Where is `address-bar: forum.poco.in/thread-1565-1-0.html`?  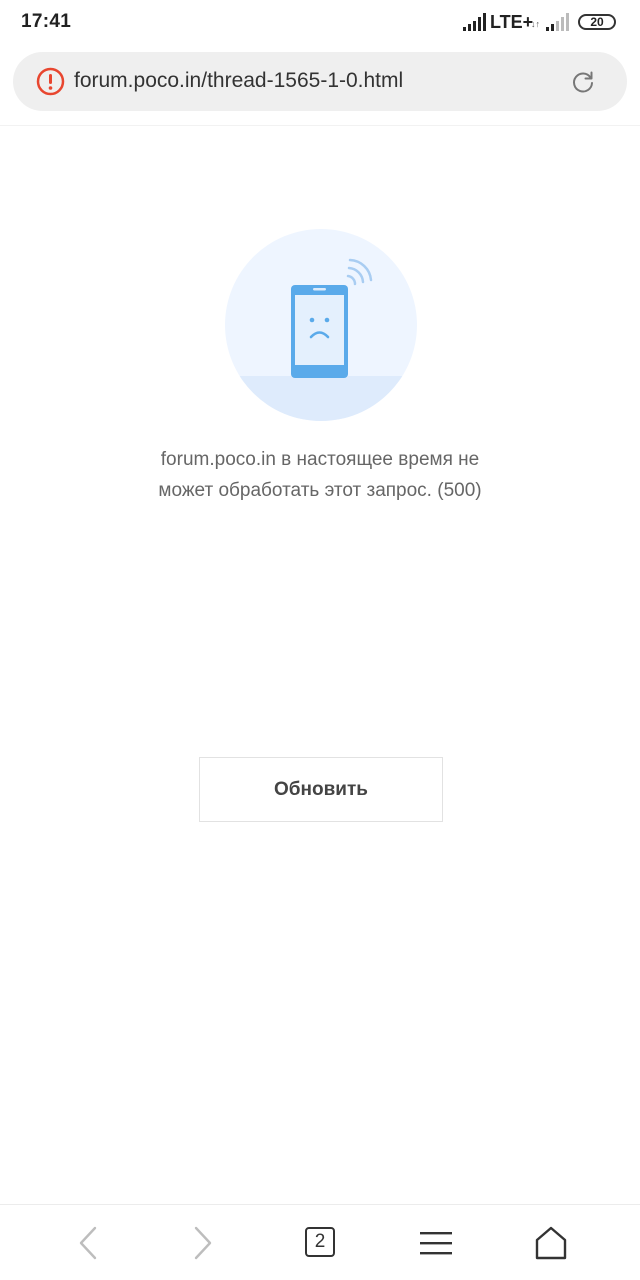
address-bar: forum.poco.in/thread-1565-1-0.html is located at coordinates (320, 81).